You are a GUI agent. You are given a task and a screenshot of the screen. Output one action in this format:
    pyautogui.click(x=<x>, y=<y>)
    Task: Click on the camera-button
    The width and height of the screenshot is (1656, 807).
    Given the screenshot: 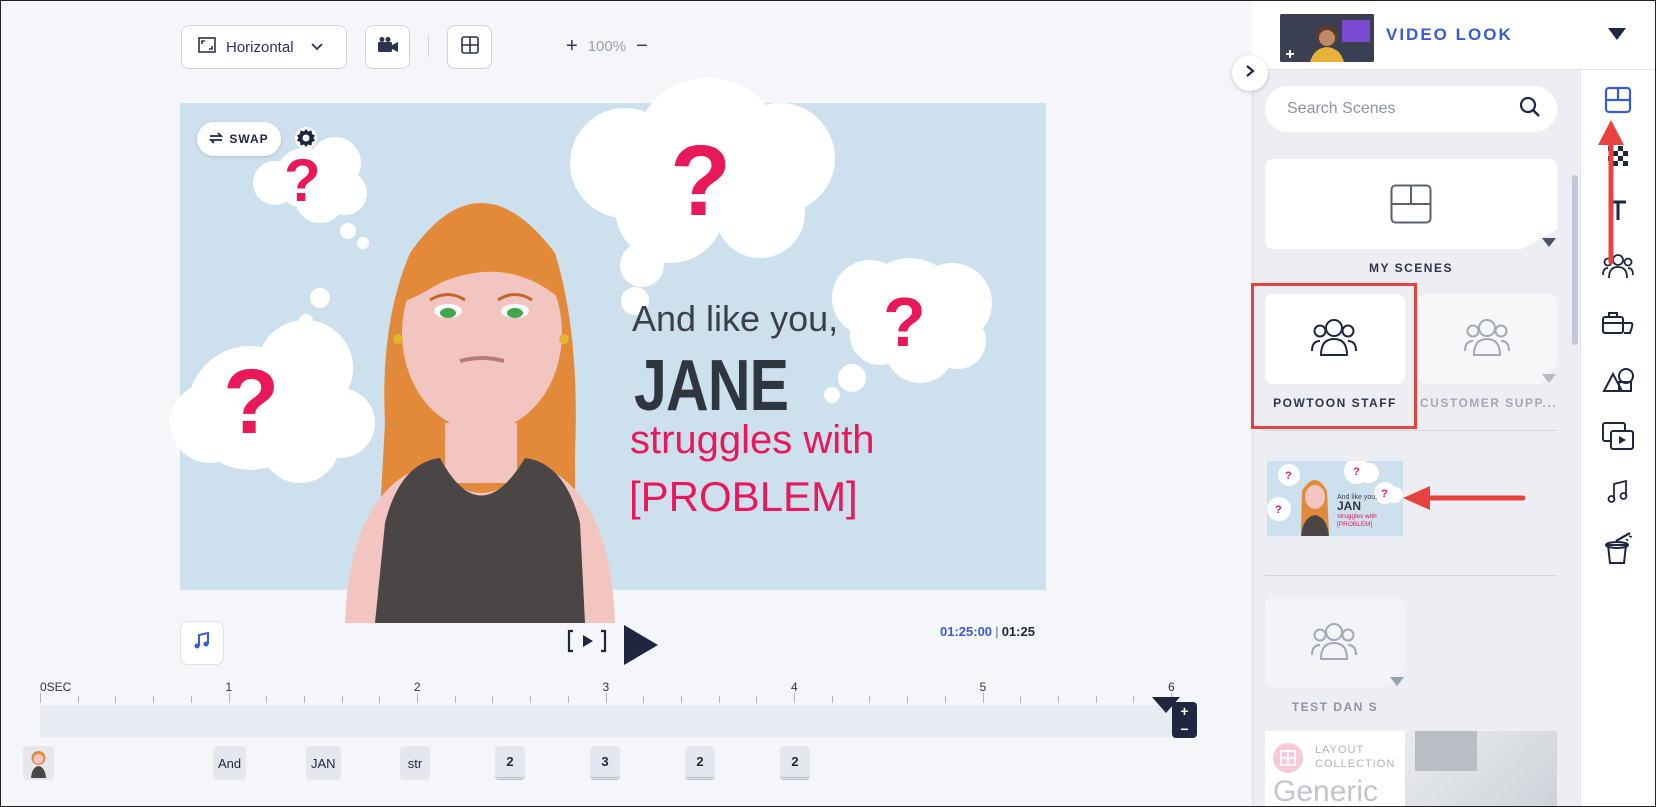 What is the action you would take?
    pyautogui.click(x=387, y=47)
    